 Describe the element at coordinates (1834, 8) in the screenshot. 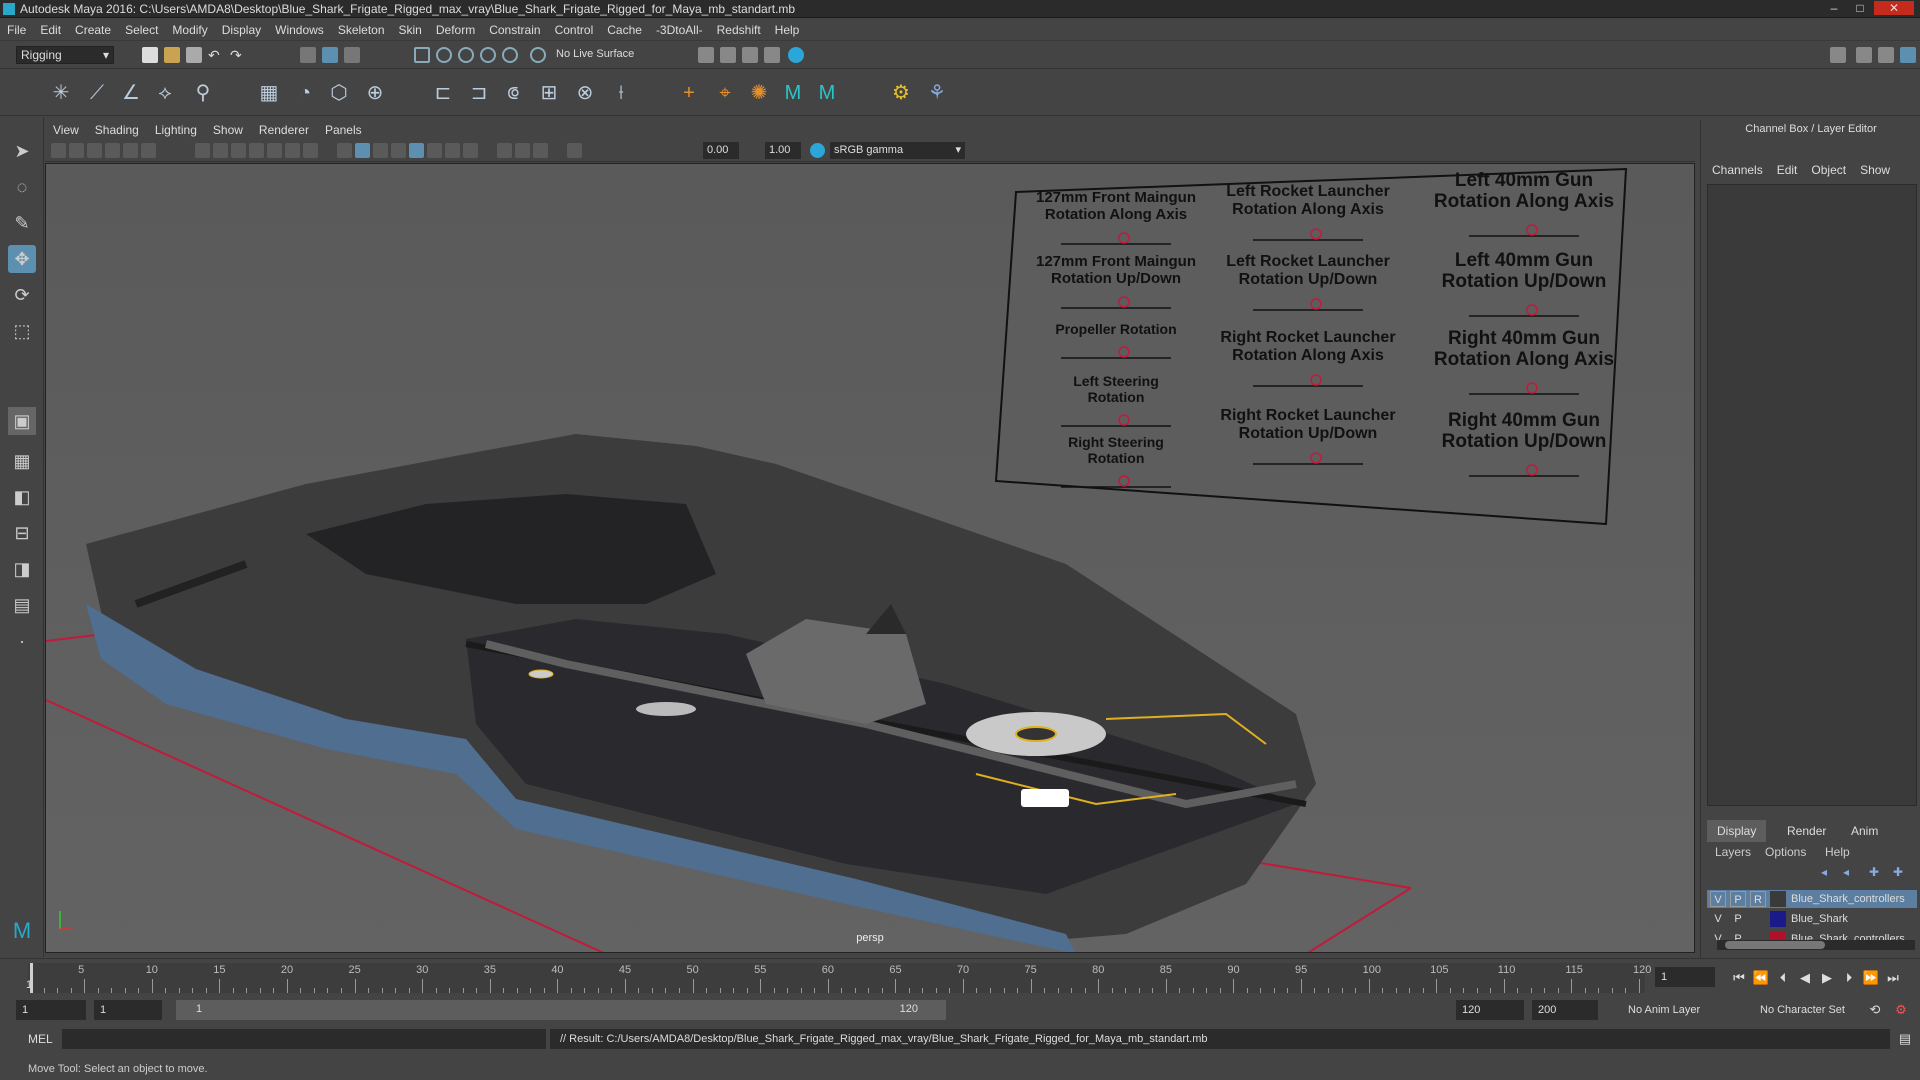

I see `minimize-button: –` at that location.